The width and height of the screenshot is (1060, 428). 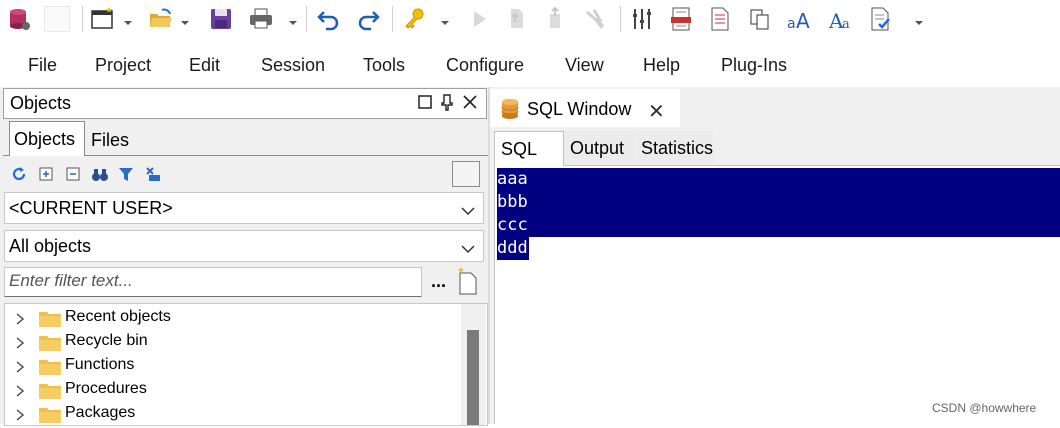 I want to click on tree-scrollbar-thumb, so click(x=473, y=377).